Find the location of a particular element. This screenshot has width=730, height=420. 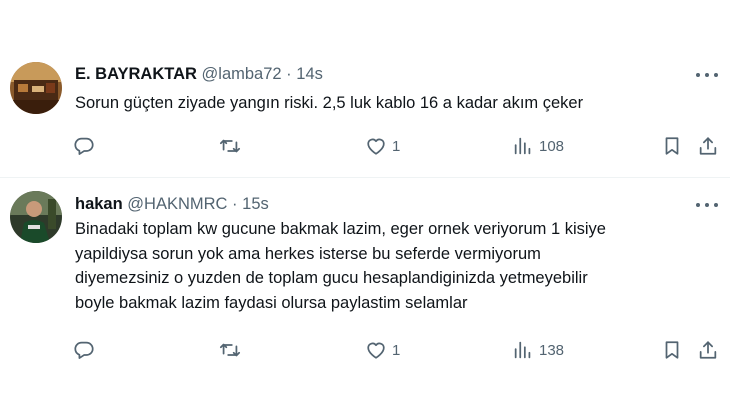

action-bar: 1 138 is located at coordinates (365, 350).